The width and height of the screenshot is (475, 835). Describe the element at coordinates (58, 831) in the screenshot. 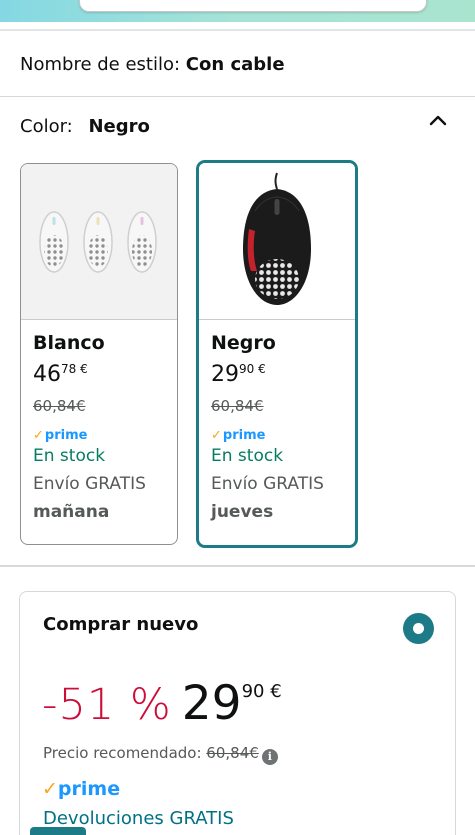

I see `bottom-tab-indicator` at that location.